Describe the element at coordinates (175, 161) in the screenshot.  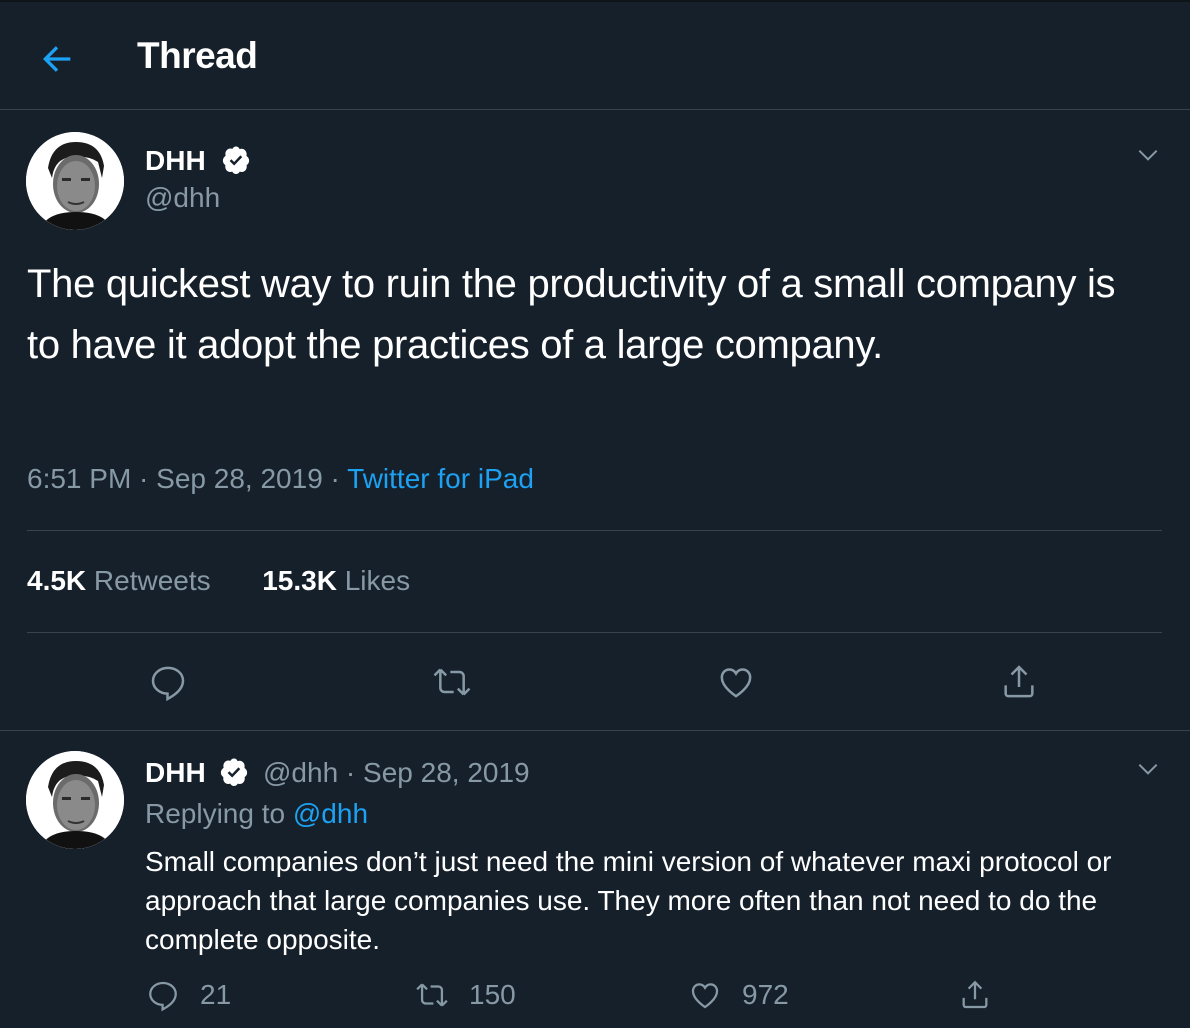
I see `author-name: DHH` at that location.